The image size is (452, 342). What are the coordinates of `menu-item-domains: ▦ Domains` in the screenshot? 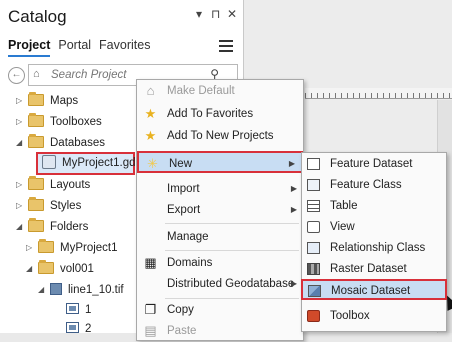 It's located at (220, 263).